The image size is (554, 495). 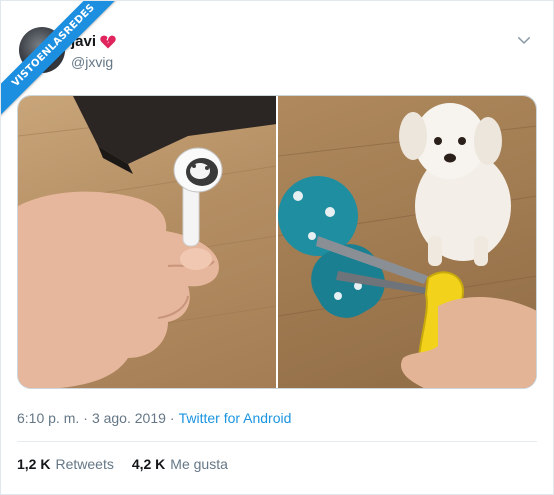 What do you see at coordinates (524, 40) in the screenshot?
I see `chevron-down-icon` at bounding box center [524, 40].